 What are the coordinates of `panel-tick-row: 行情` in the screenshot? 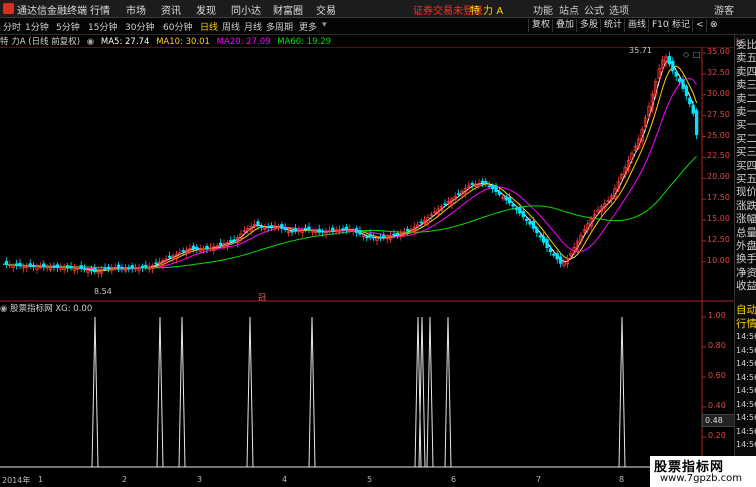 It's located at (746, 324).